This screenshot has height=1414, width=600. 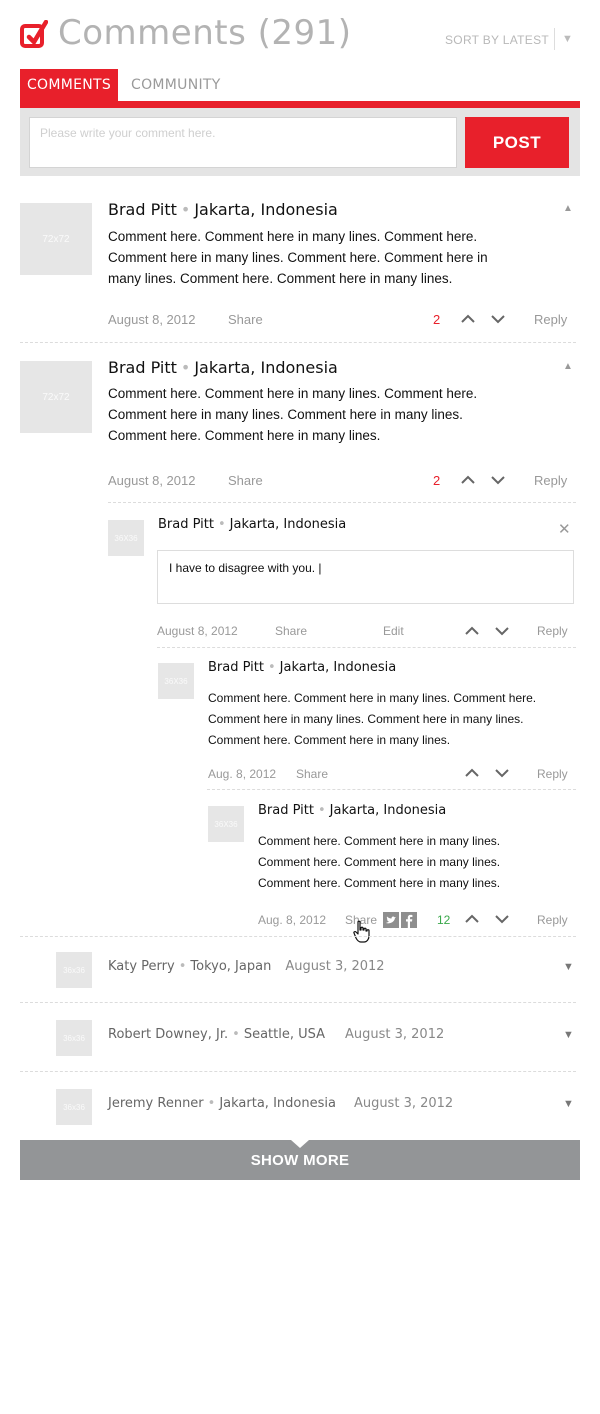 I want to click on tab-underline, so click(x=300, y=104).